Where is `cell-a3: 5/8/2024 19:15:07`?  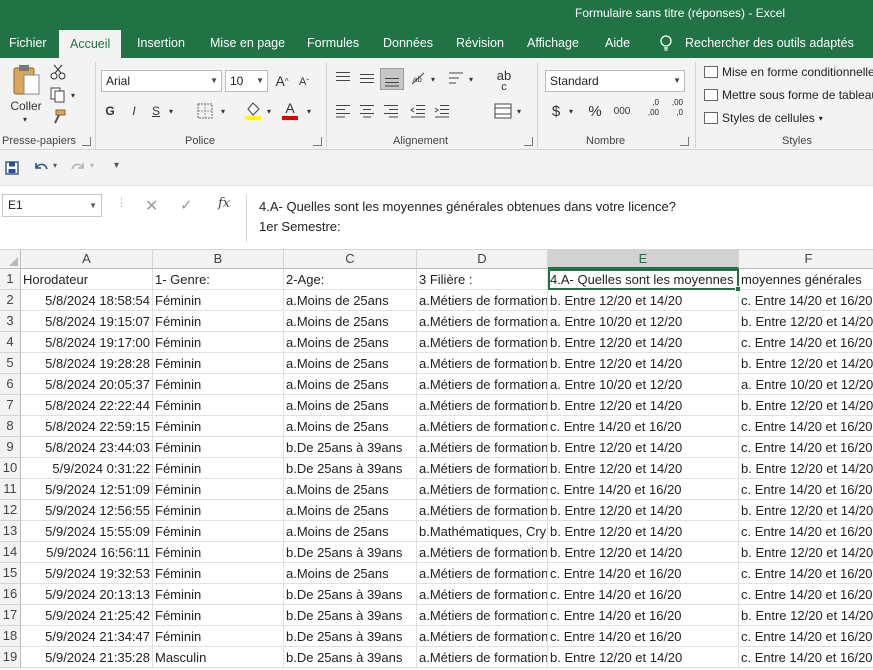
cell-a3: 5/8/2024 19:15:07 is located at coordinates (87, 321).